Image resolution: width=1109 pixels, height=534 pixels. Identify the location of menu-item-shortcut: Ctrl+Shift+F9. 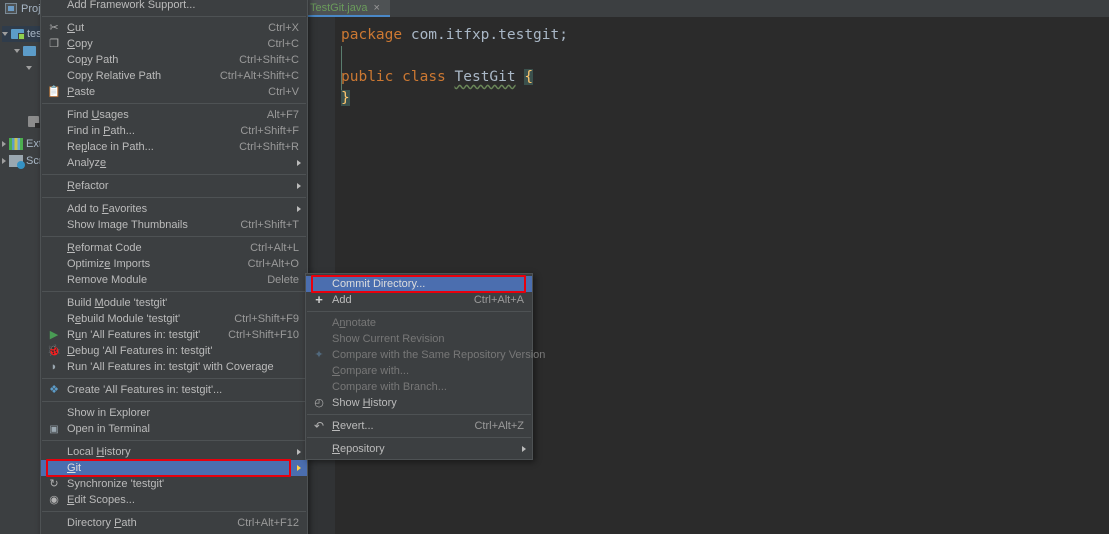
(266, 319).